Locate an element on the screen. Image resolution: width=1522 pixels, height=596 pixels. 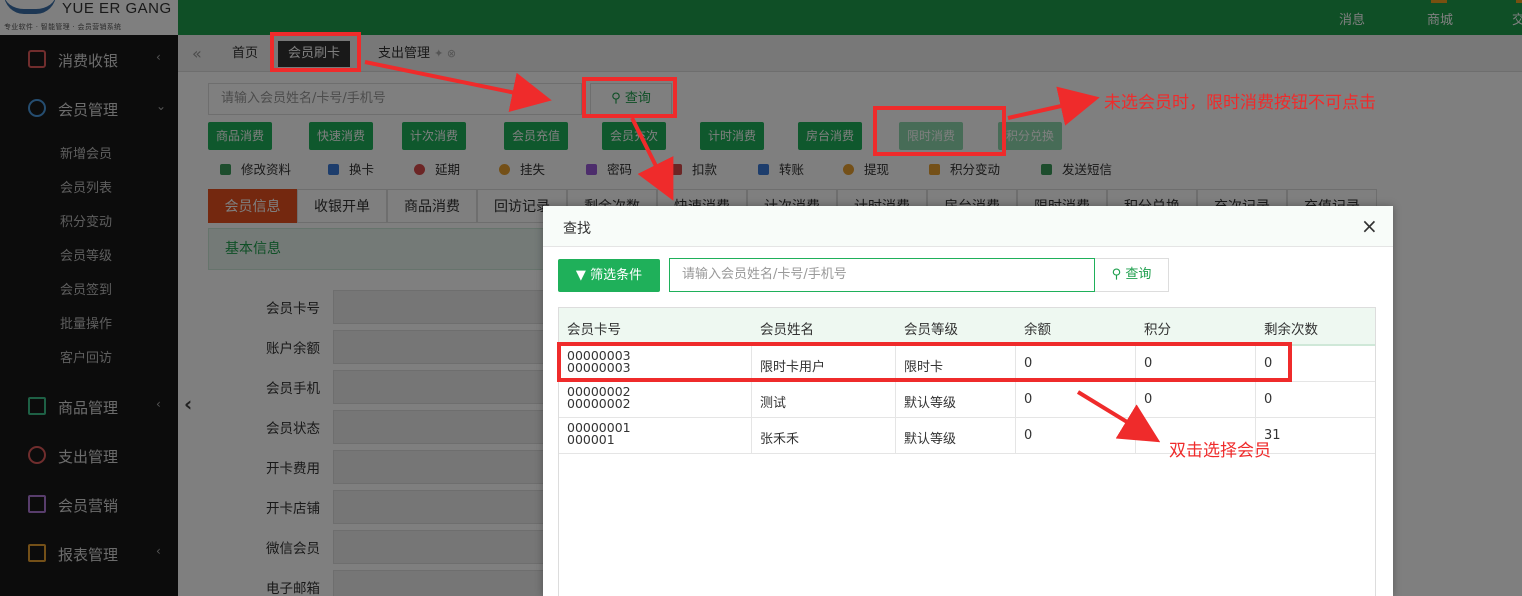
arrow-search-to-dialog is located at coordinates (652, 159).